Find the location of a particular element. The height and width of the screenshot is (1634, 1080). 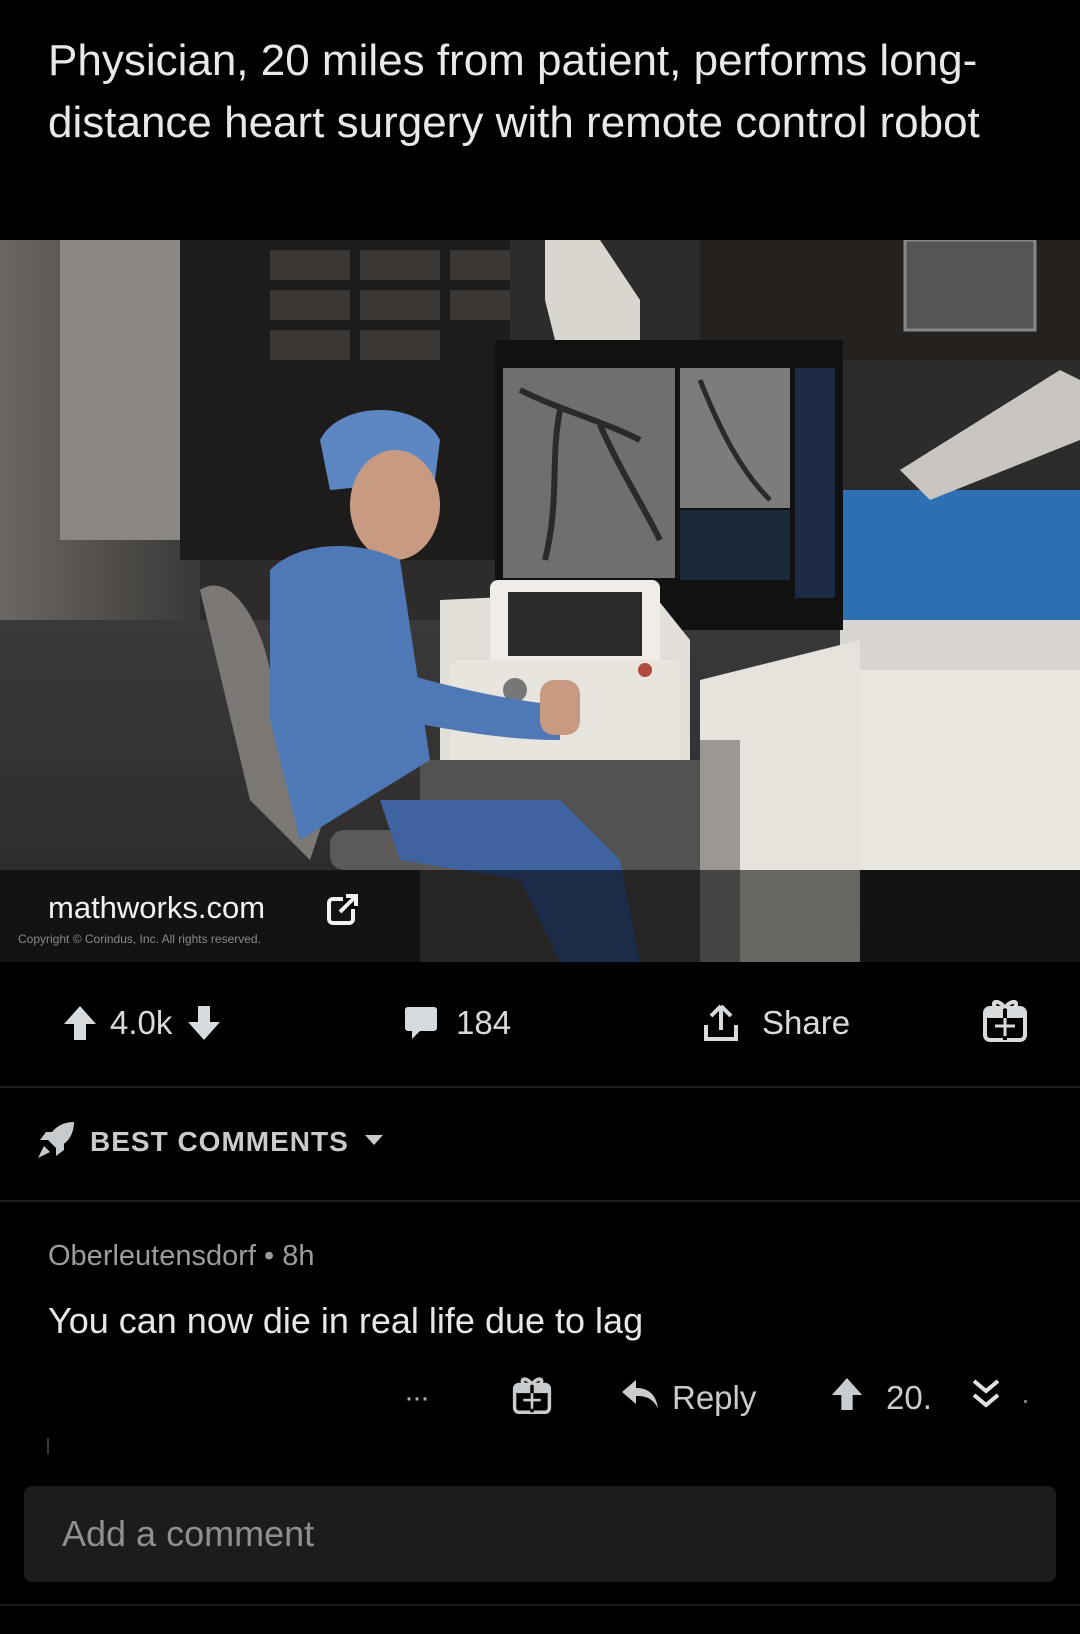

collapse-thread-button is located at coordinates (986, 1398).